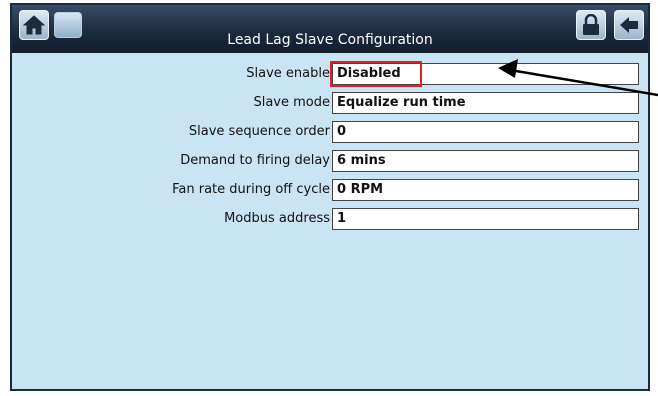 This screenshot has width=658, height=396. What do you see at coordinates (485, 74) in the screenshot?
I see `setting-value-field: Disabled` at bounding box center [485, 74].